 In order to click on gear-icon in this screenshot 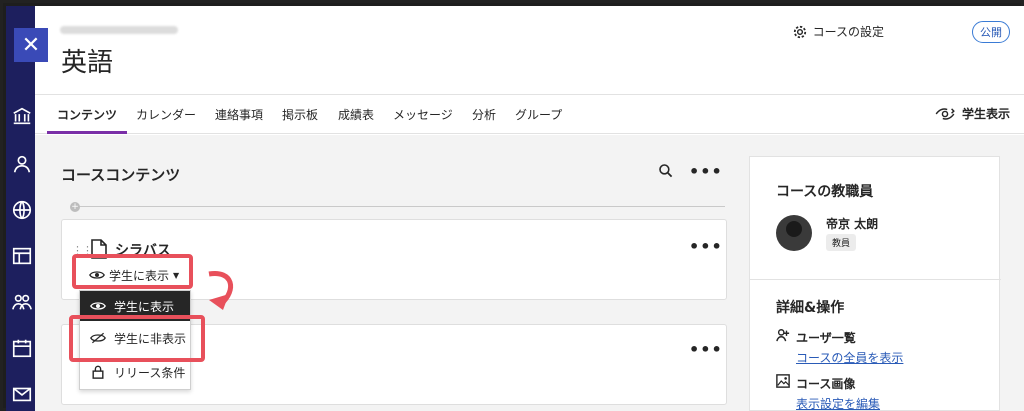, I will do `click(799, 31)`.